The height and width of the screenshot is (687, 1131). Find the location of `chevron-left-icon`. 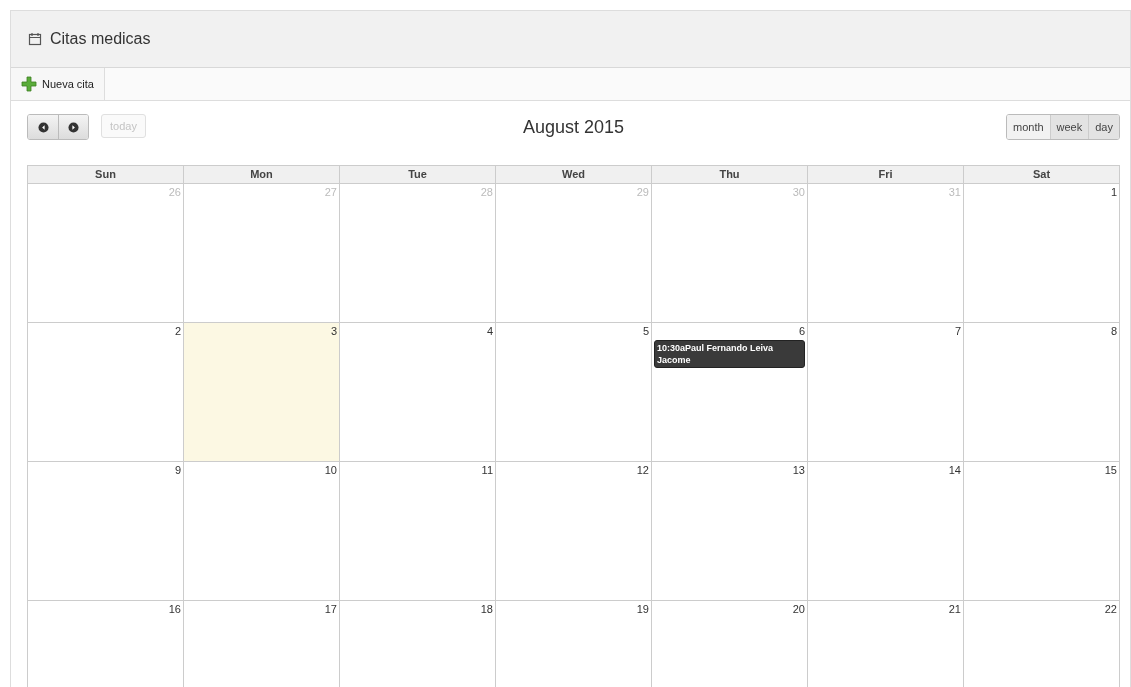

chevron-left-icon is located at coordinates (43, 127).